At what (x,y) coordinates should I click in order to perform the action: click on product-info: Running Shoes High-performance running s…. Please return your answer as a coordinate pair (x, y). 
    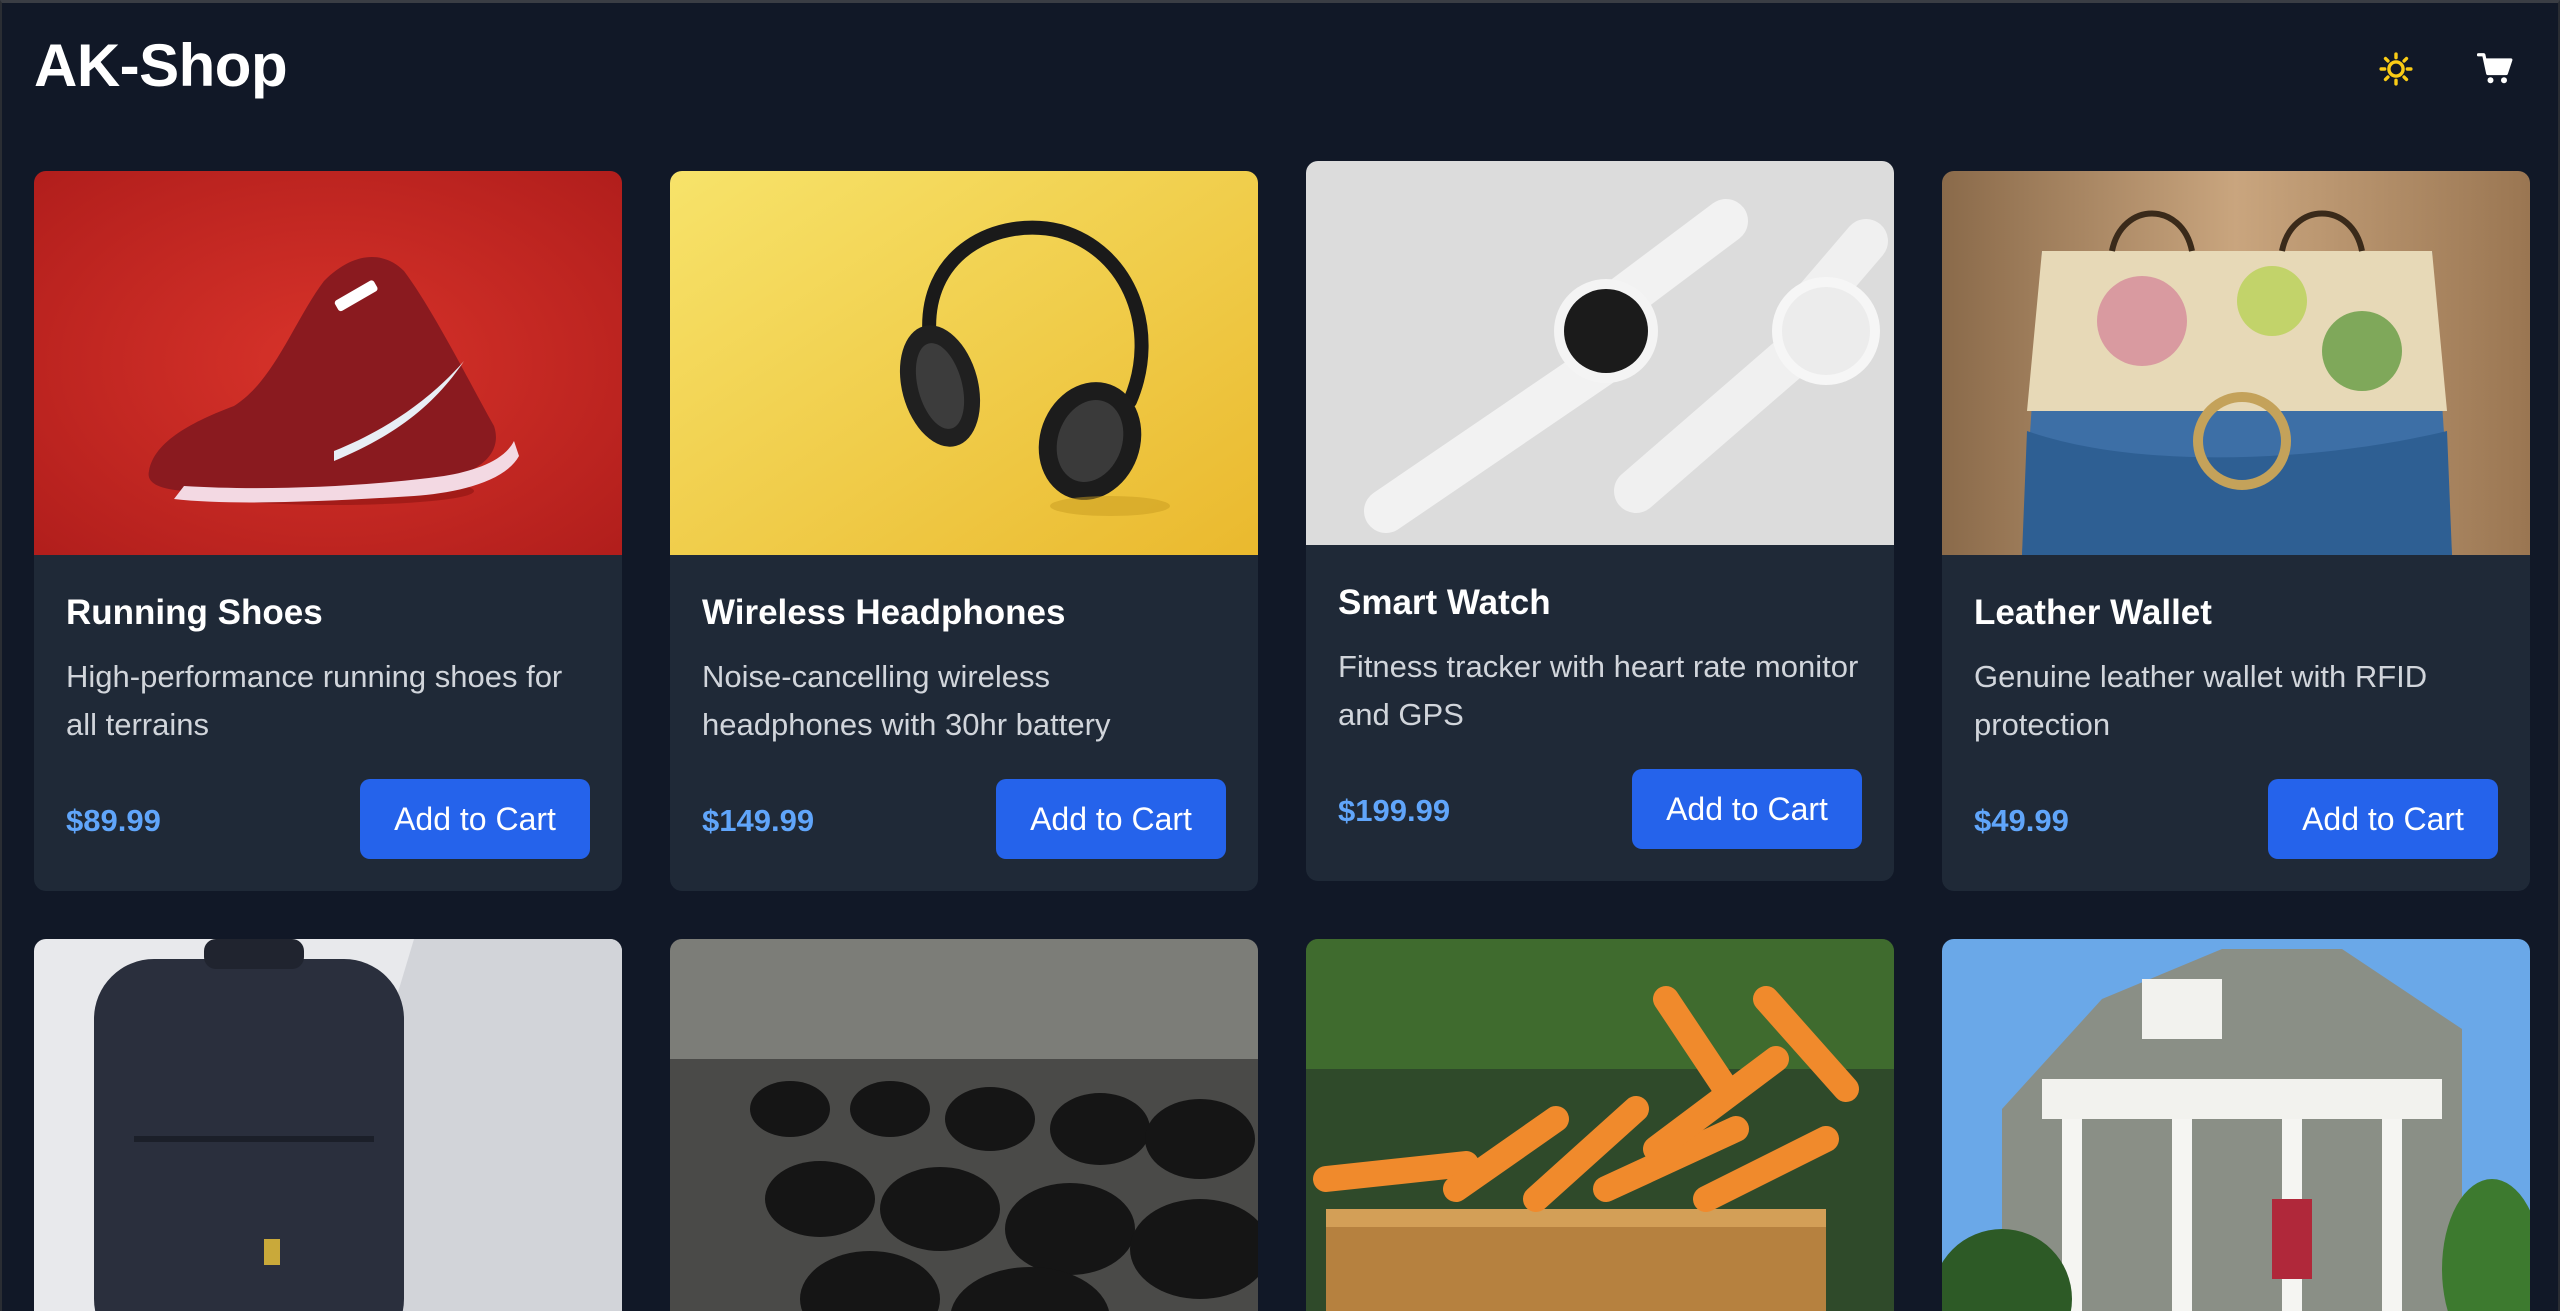
    Looking at the image, I should click on (328, 723).